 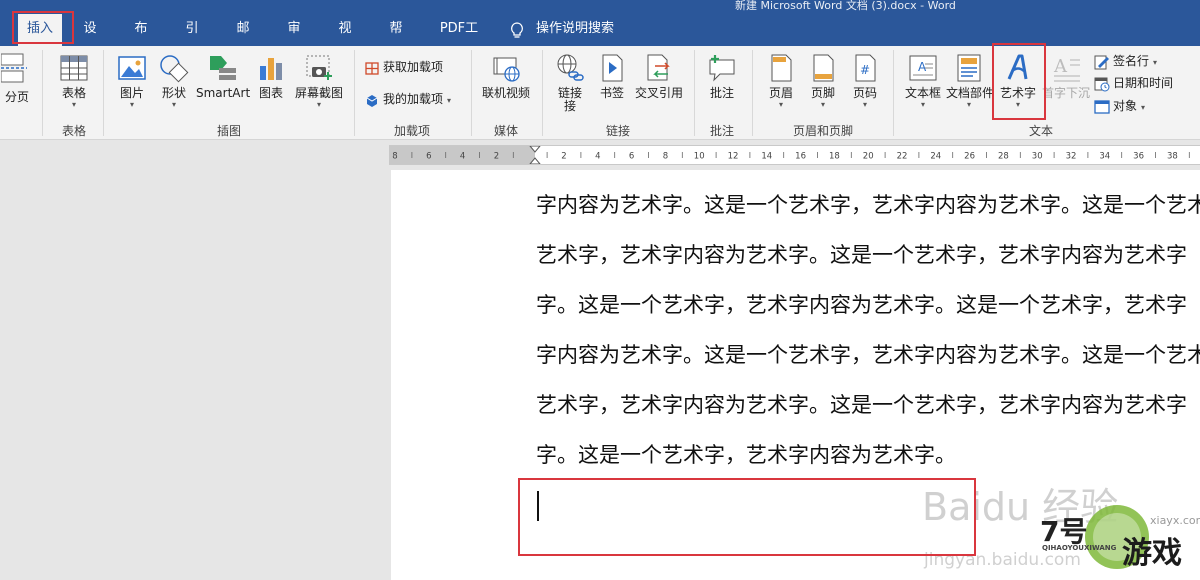 What do you see at coordinates (970, 93) in the screenshot?
I see `quick-parts-label: 文档部件` at bounding box center [970, 93].